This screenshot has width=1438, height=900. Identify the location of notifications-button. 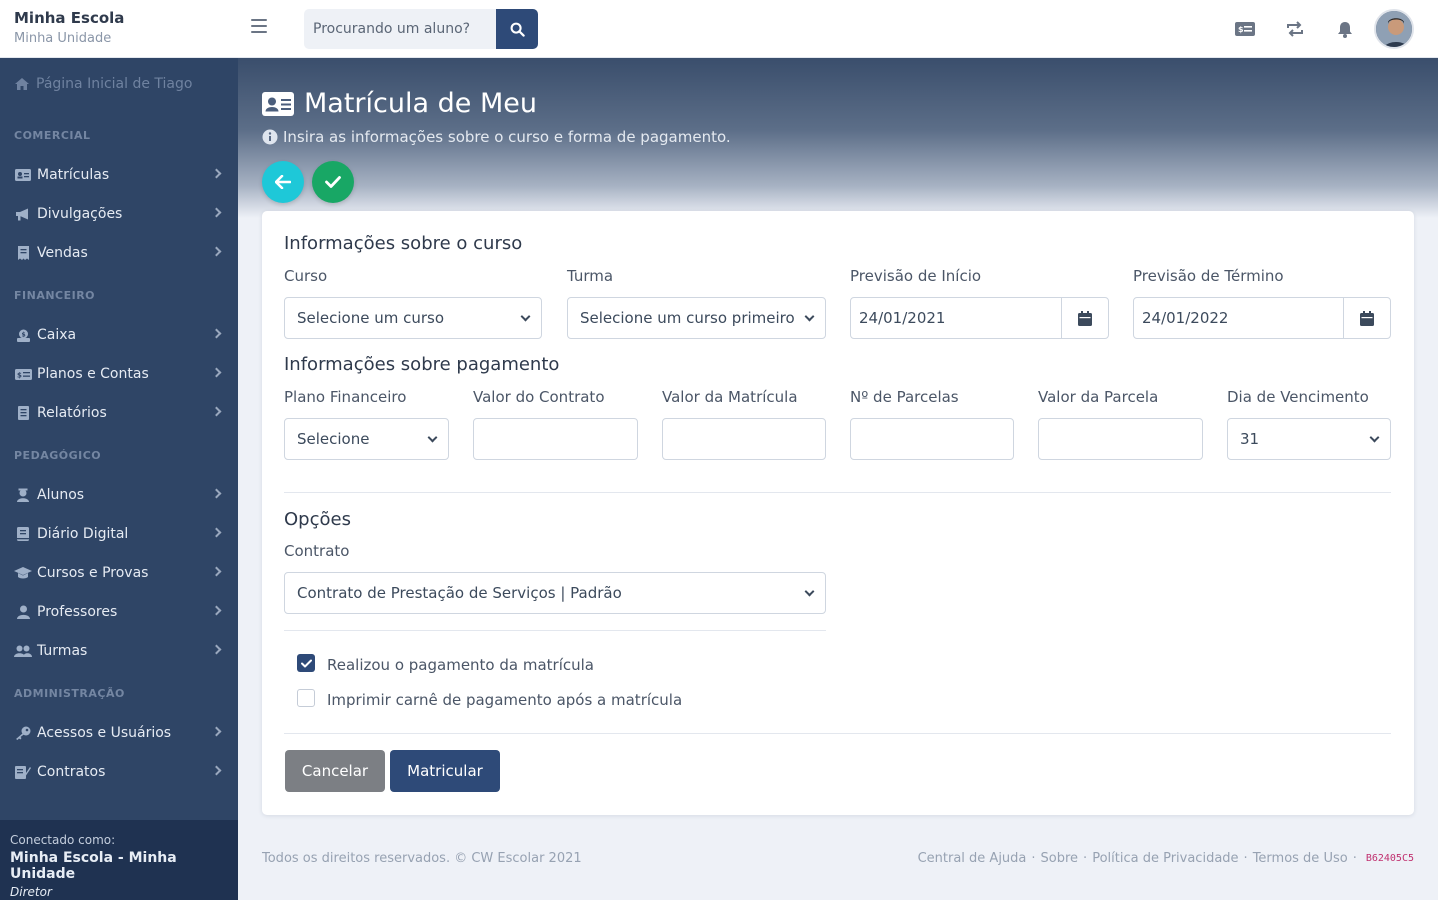
(1345, 29).